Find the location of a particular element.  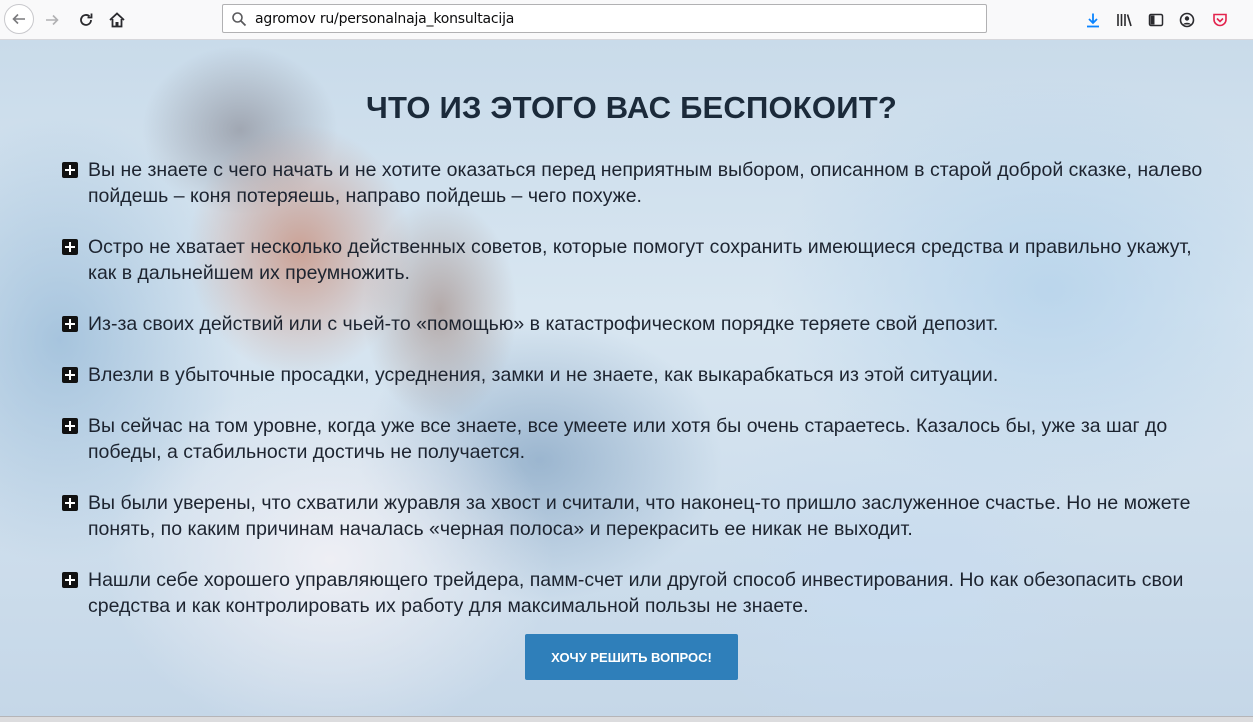

forward-arrow-icon is located at coordinates (52, 20).